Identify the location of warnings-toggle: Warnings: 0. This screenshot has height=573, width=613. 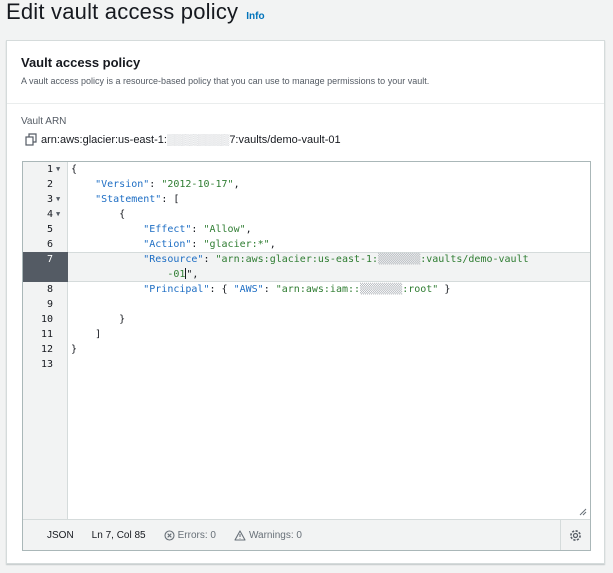
(268, 535).